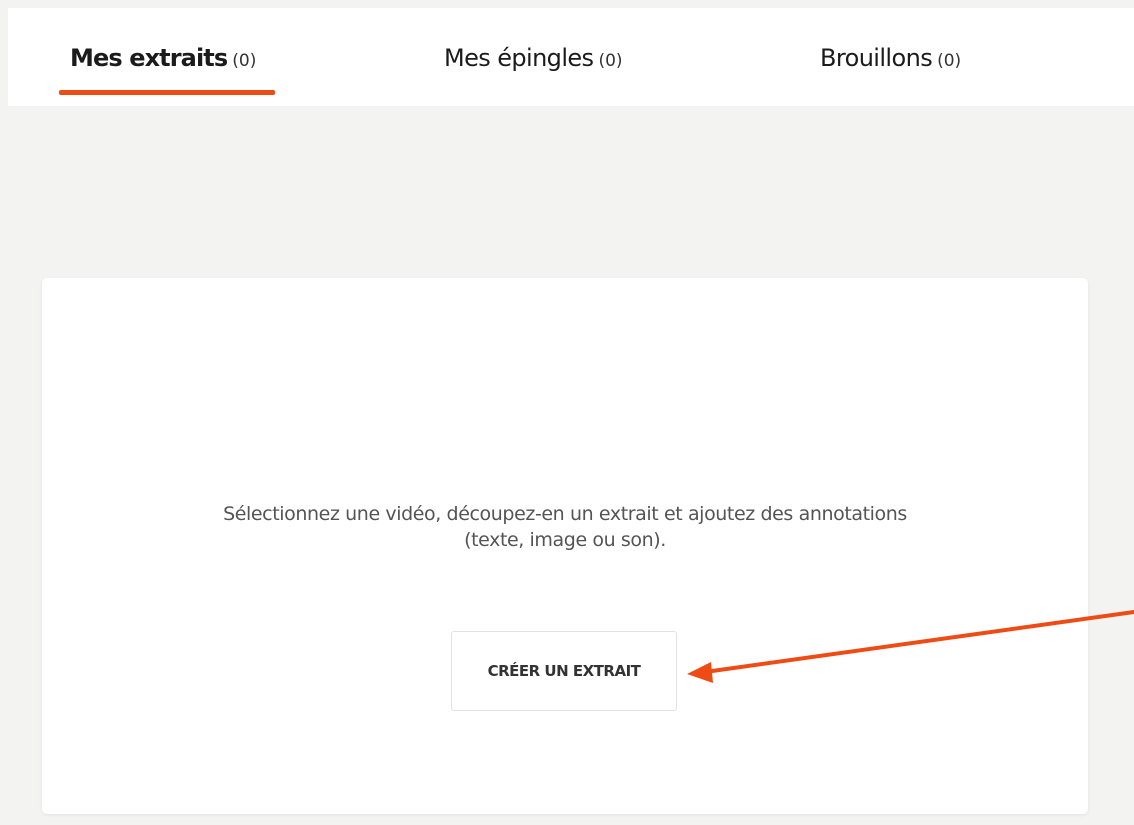 The width and height of the screenshot is (1134, 825). I want to click on create-extract-button: CRÉER UN EXTRAIT, so click(564, 671).